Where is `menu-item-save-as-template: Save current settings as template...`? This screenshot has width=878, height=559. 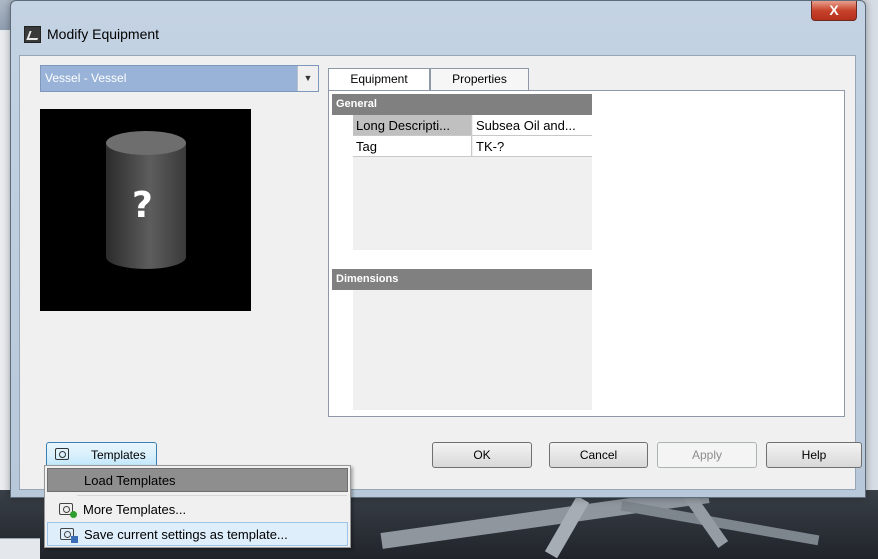
menu-item-save-as-template: Save current settings as template... is located at coordinates (197, 534).